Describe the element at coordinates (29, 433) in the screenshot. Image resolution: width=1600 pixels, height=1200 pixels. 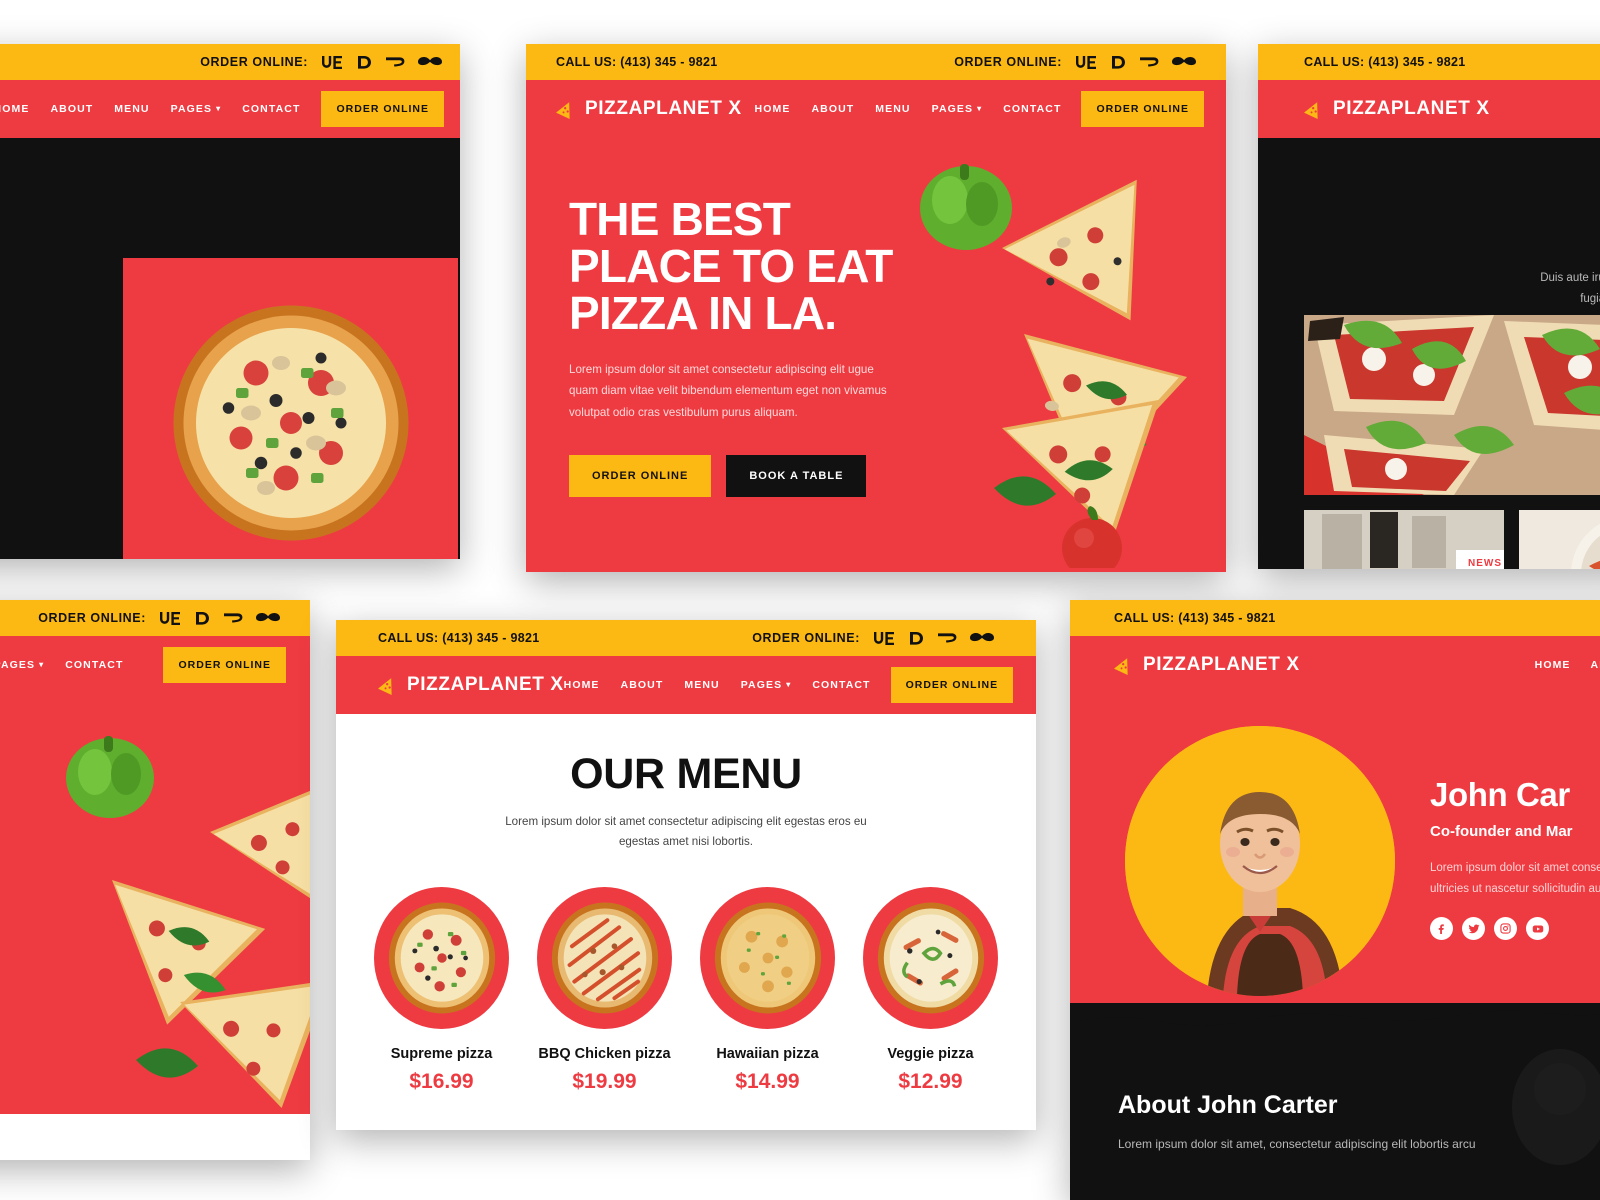
I see `product-old-price: 9 USD` at that location.